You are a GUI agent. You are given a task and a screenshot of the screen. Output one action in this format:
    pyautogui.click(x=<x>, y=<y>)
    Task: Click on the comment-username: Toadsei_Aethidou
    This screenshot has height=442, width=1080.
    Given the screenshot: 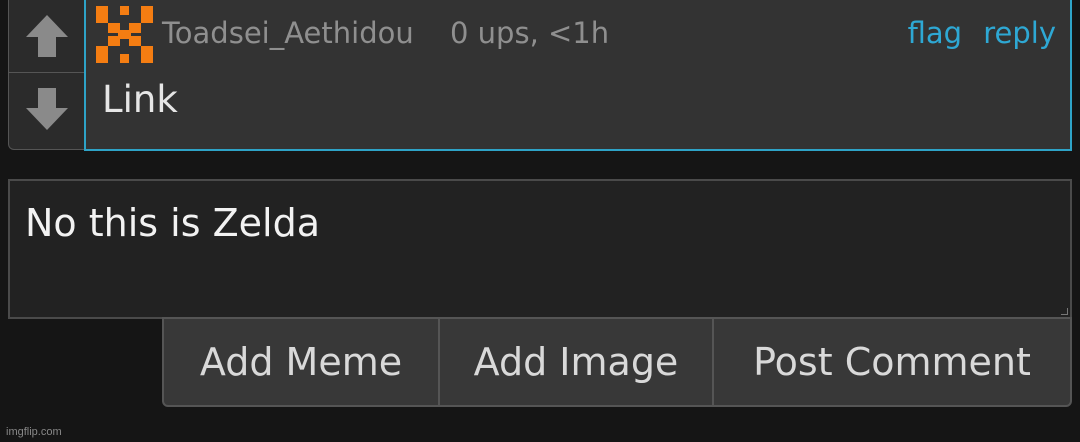 What is the action you would take?
    pyautogui.click(x=288, y=33)
    